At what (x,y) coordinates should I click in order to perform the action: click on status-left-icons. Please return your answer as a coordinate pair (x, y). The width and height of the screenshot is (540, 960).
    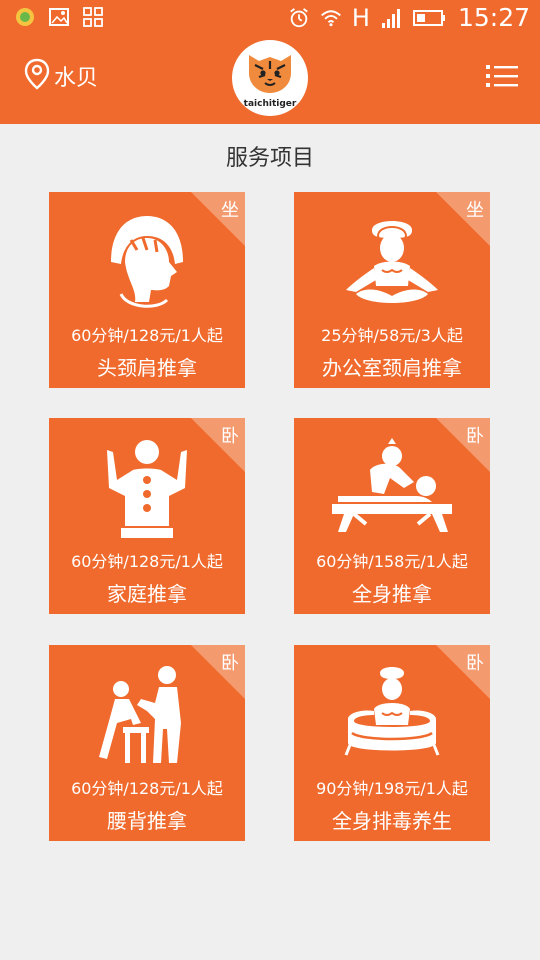
    Looking at the image, I should click on (59, 17).